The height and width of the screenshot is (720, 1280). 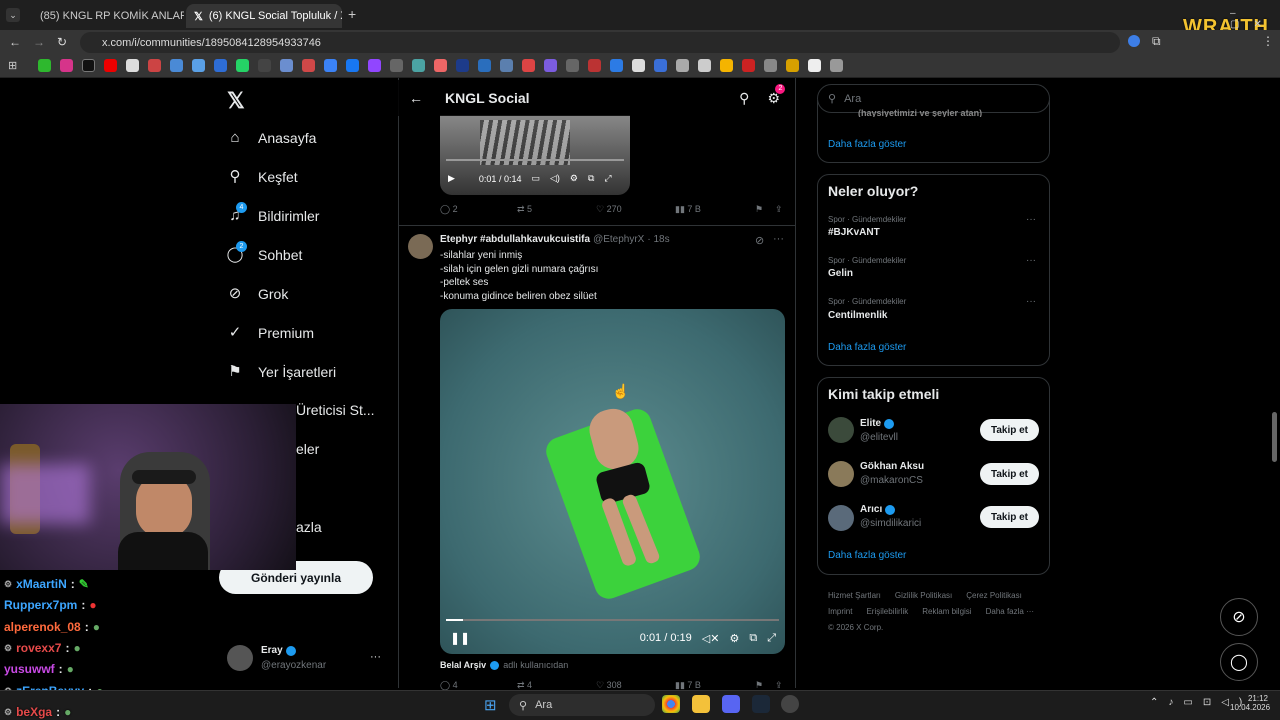 What do you see at coordinates (840, 612) in the screenshot?
I see `footer-link: Imprint` at bounding box center [840, 612].